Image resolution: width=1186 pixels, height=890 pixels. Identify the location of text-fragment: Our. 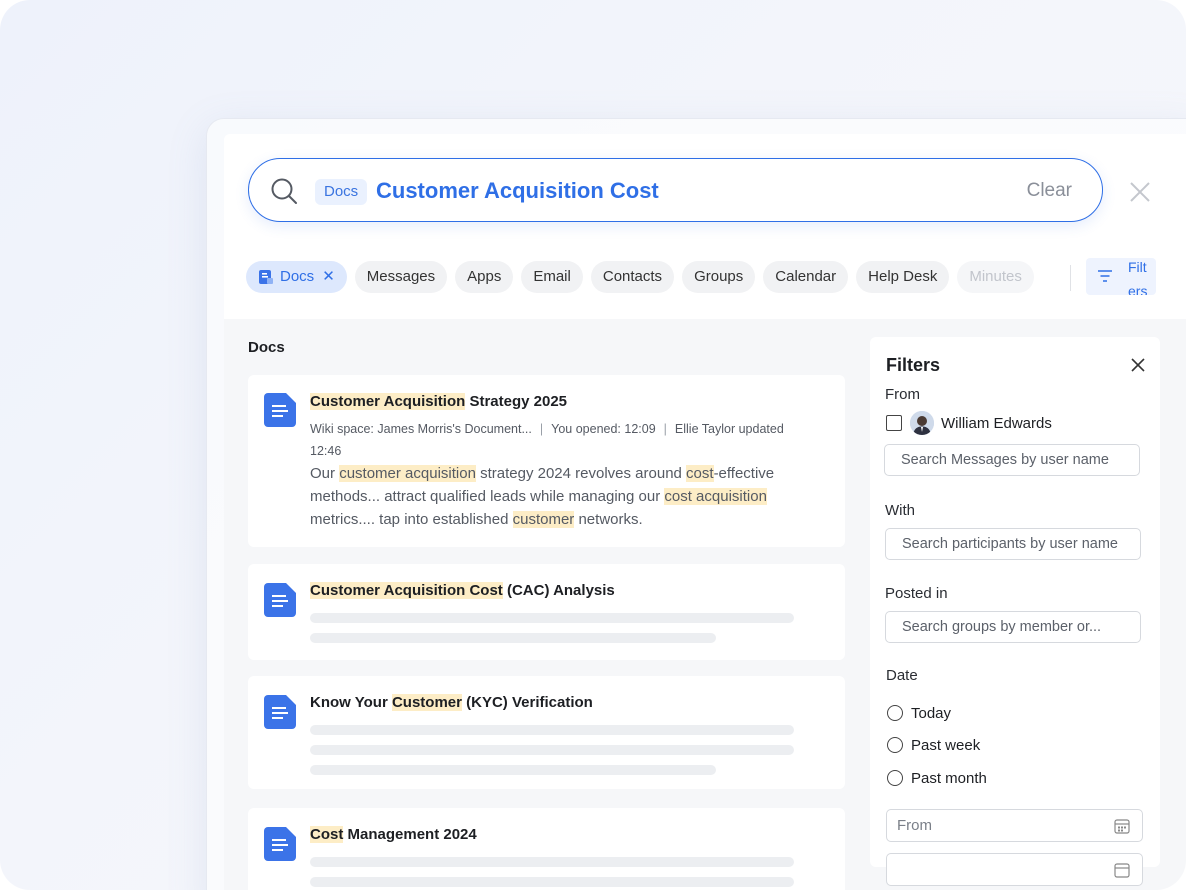
(325, 473).